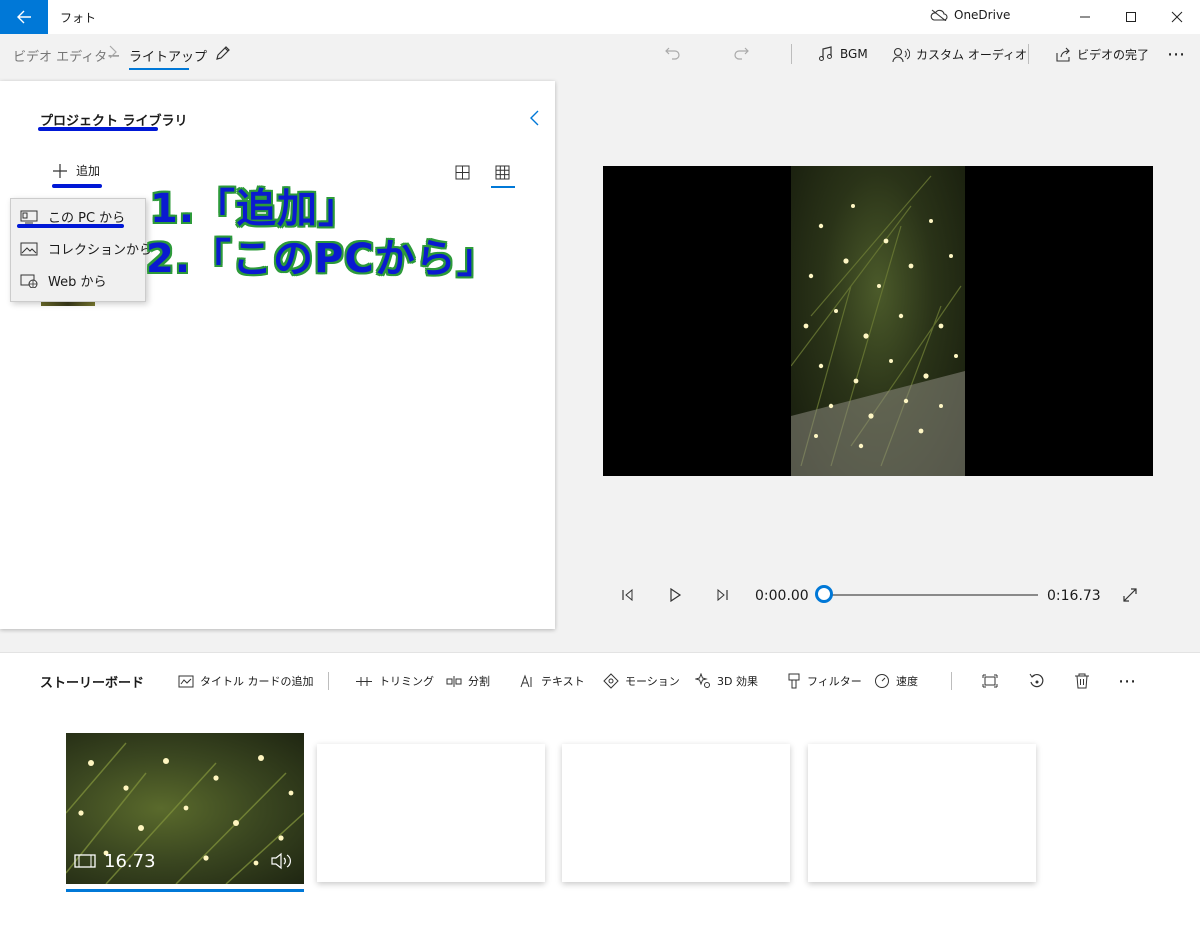  I want to click on split-icon, so click(454, 681).